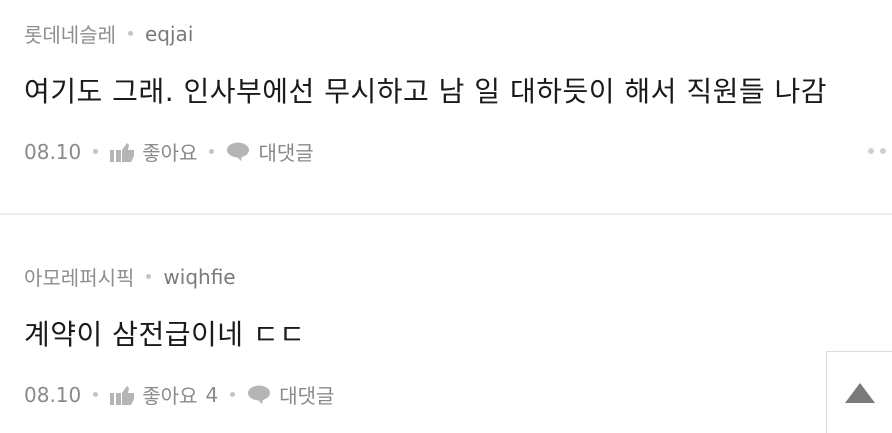 The image size is (892, 433). I want to click on comment-meta: 롯데네슬레 eqjai, so click(108, 33).